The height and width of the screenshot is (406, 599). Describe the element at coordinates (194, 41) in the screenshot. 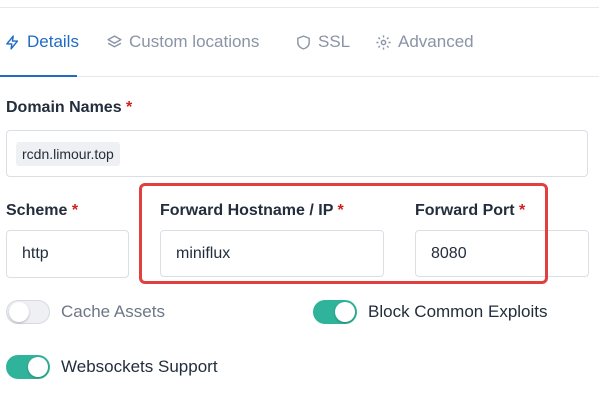

I see `tab-label: Custom locations` at that location.